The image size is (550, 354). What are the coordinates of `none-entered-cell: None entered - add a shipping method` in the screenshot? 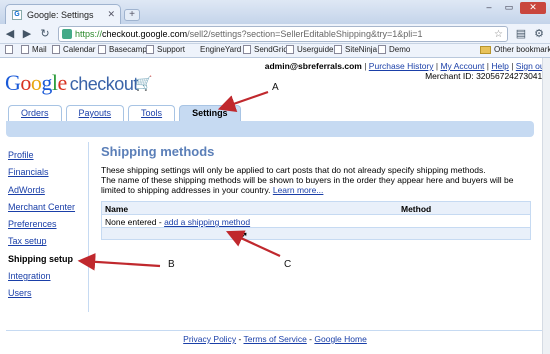 It's located at (177, 222).